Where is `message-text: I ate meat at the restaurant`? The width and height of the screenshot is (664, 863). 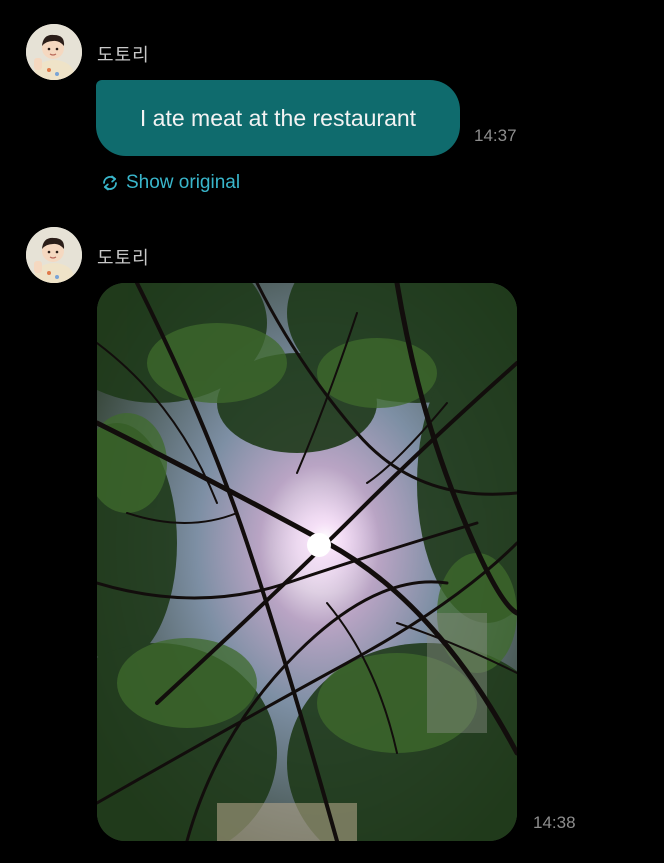
message-text: I ate meat at the restaurant is located at coordinates (278, 117).